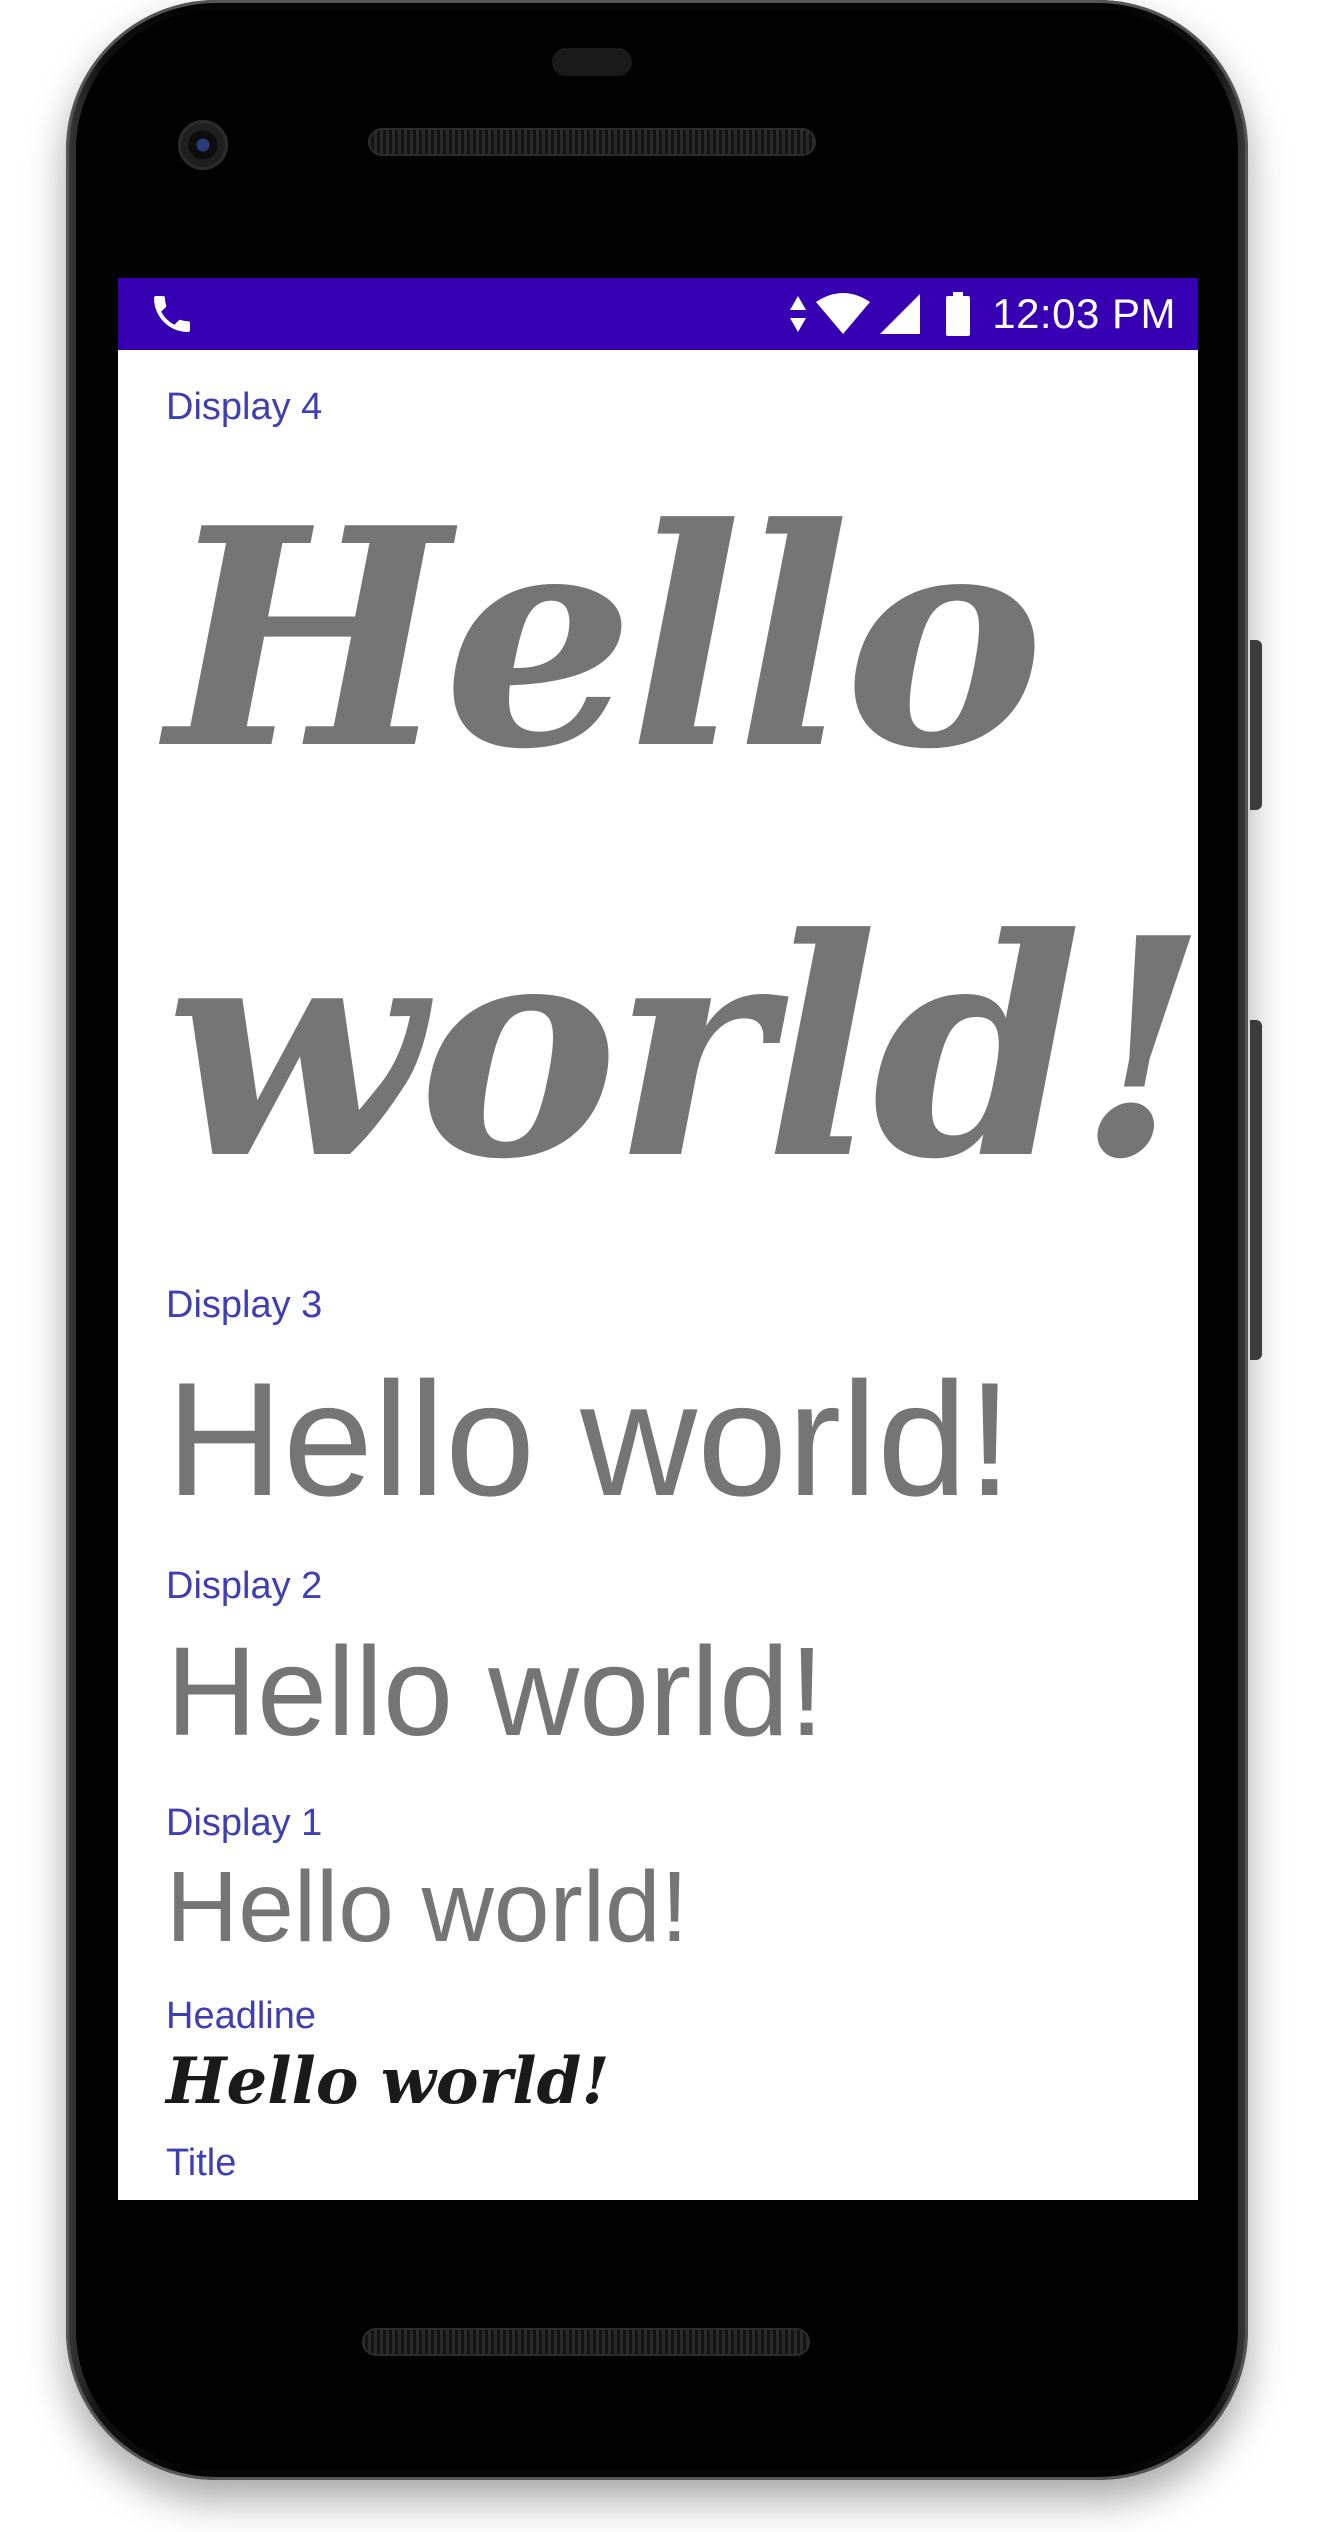 This screenshot has height=2532, width=1330. What do you see at coordinates (244, 1586) in the screenshot?
I see `label-display-2: Display 2` at bounding box center [244, 1586].